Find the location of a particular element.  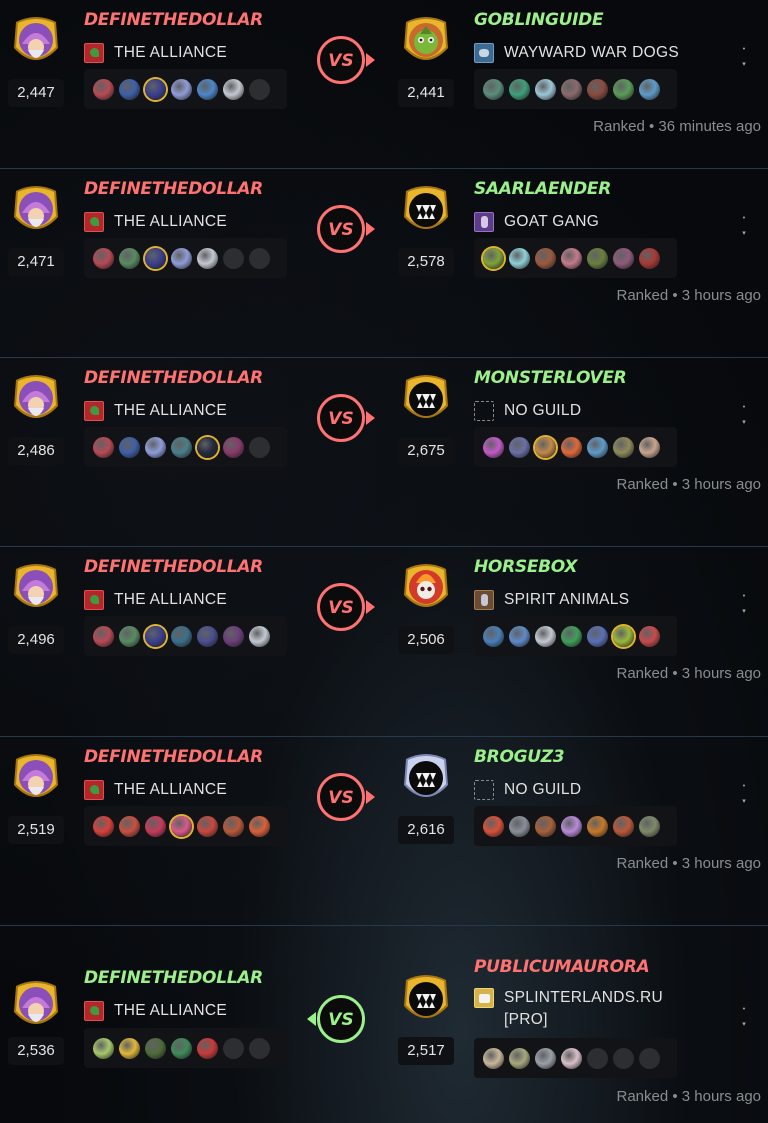

right-player-guild: NO GUILD is located at coordinates (576, 790).